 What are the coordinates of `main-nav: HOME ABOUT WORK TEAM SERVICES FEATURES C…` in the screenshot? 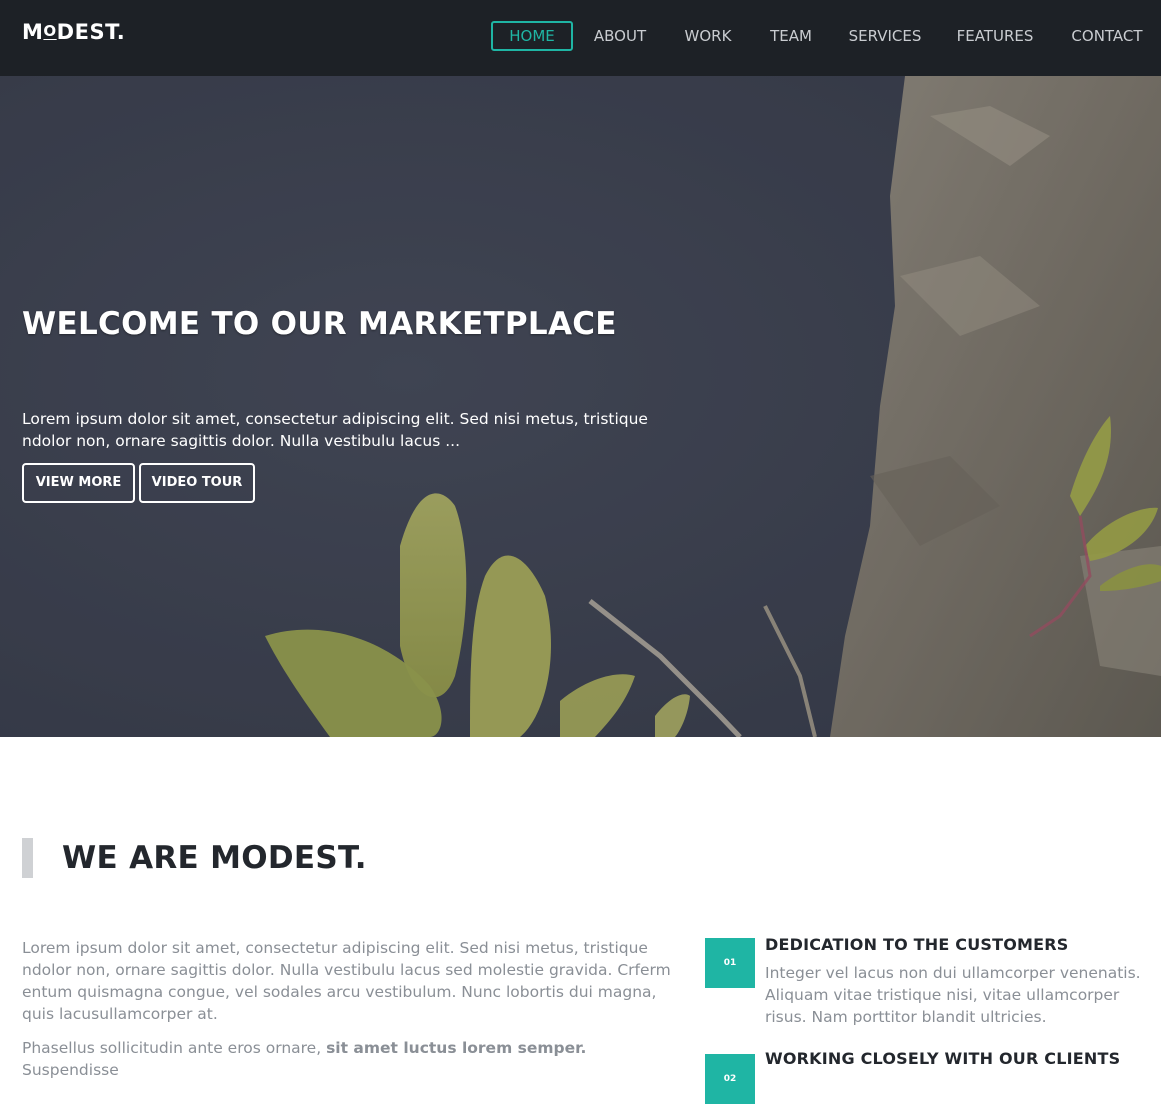 It's located at (821, 36).